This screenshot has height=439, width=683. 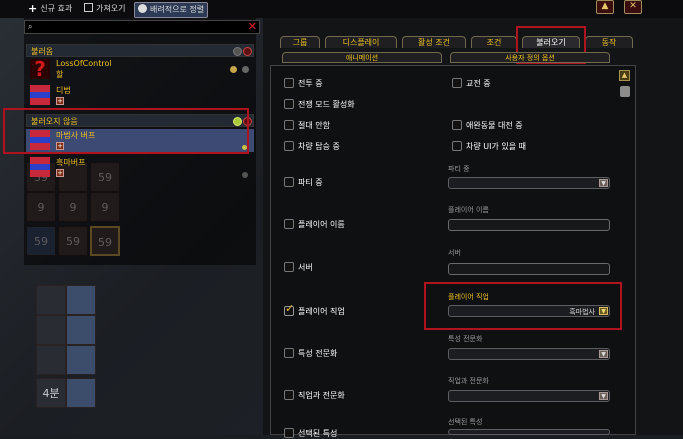 What do you see at coordinates (84, 63) in the screenshot?
I see `aura-item-label: LossOfControl` at bounding box center [84, 63].